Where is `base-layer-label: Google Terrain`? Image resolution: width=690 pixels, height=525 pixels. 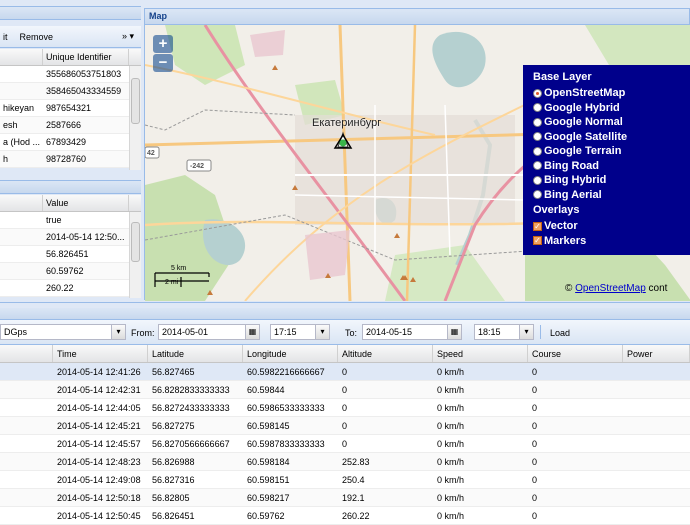 base-layer-label: Google Terrain is located at coordinates (582, 151).